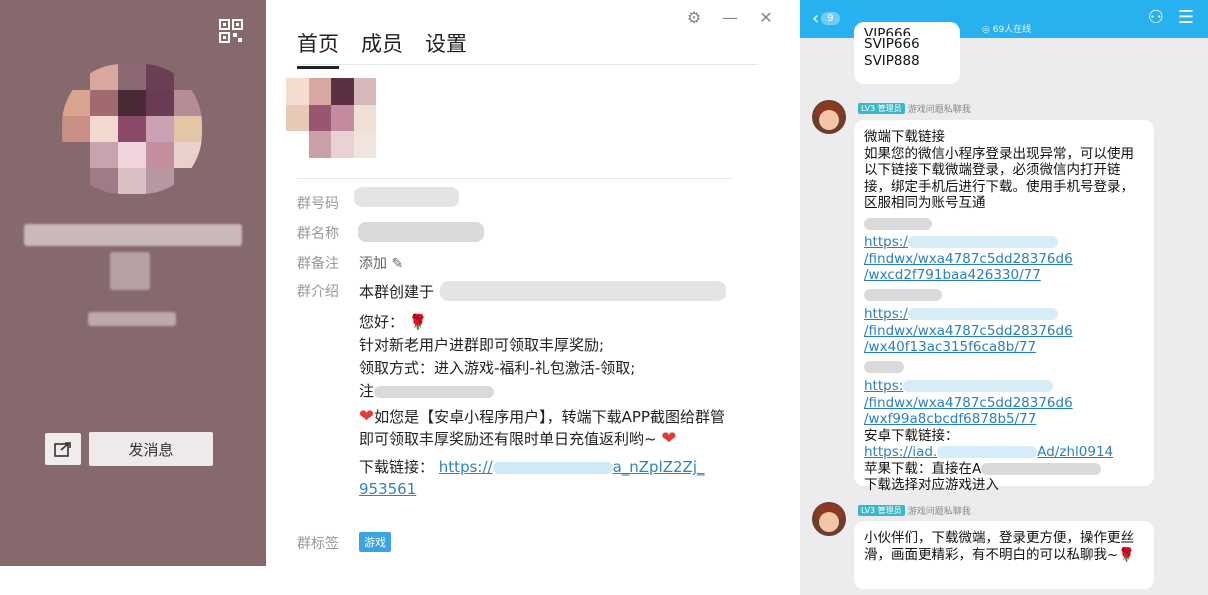 The width and height of the screenshot is (1208, 595). I want to click on pin-icon: ⚙, so click(694, 17).